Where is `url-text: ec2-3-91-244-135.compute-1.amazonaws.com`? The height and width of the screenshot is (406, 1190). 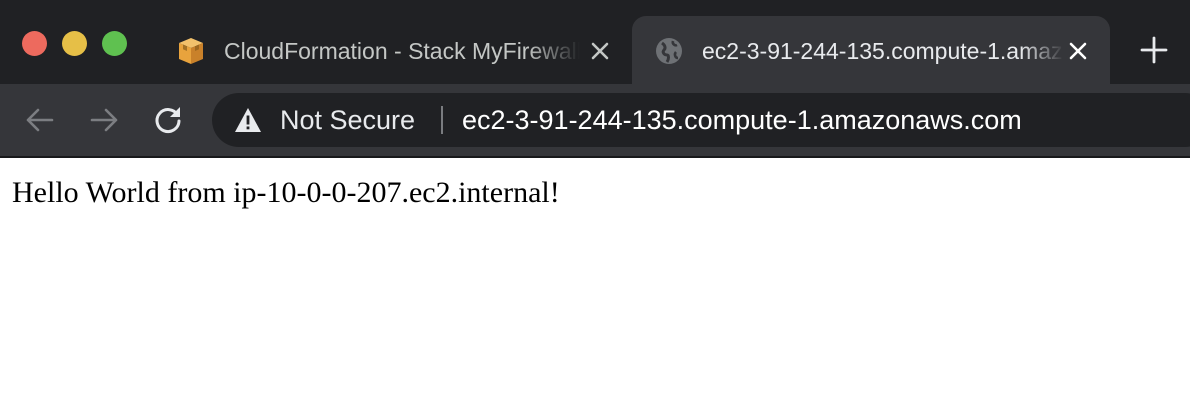 url-text: ec2-3-91-244-135.compute-1.amazonaws.com is located at coordinates (742, 120).